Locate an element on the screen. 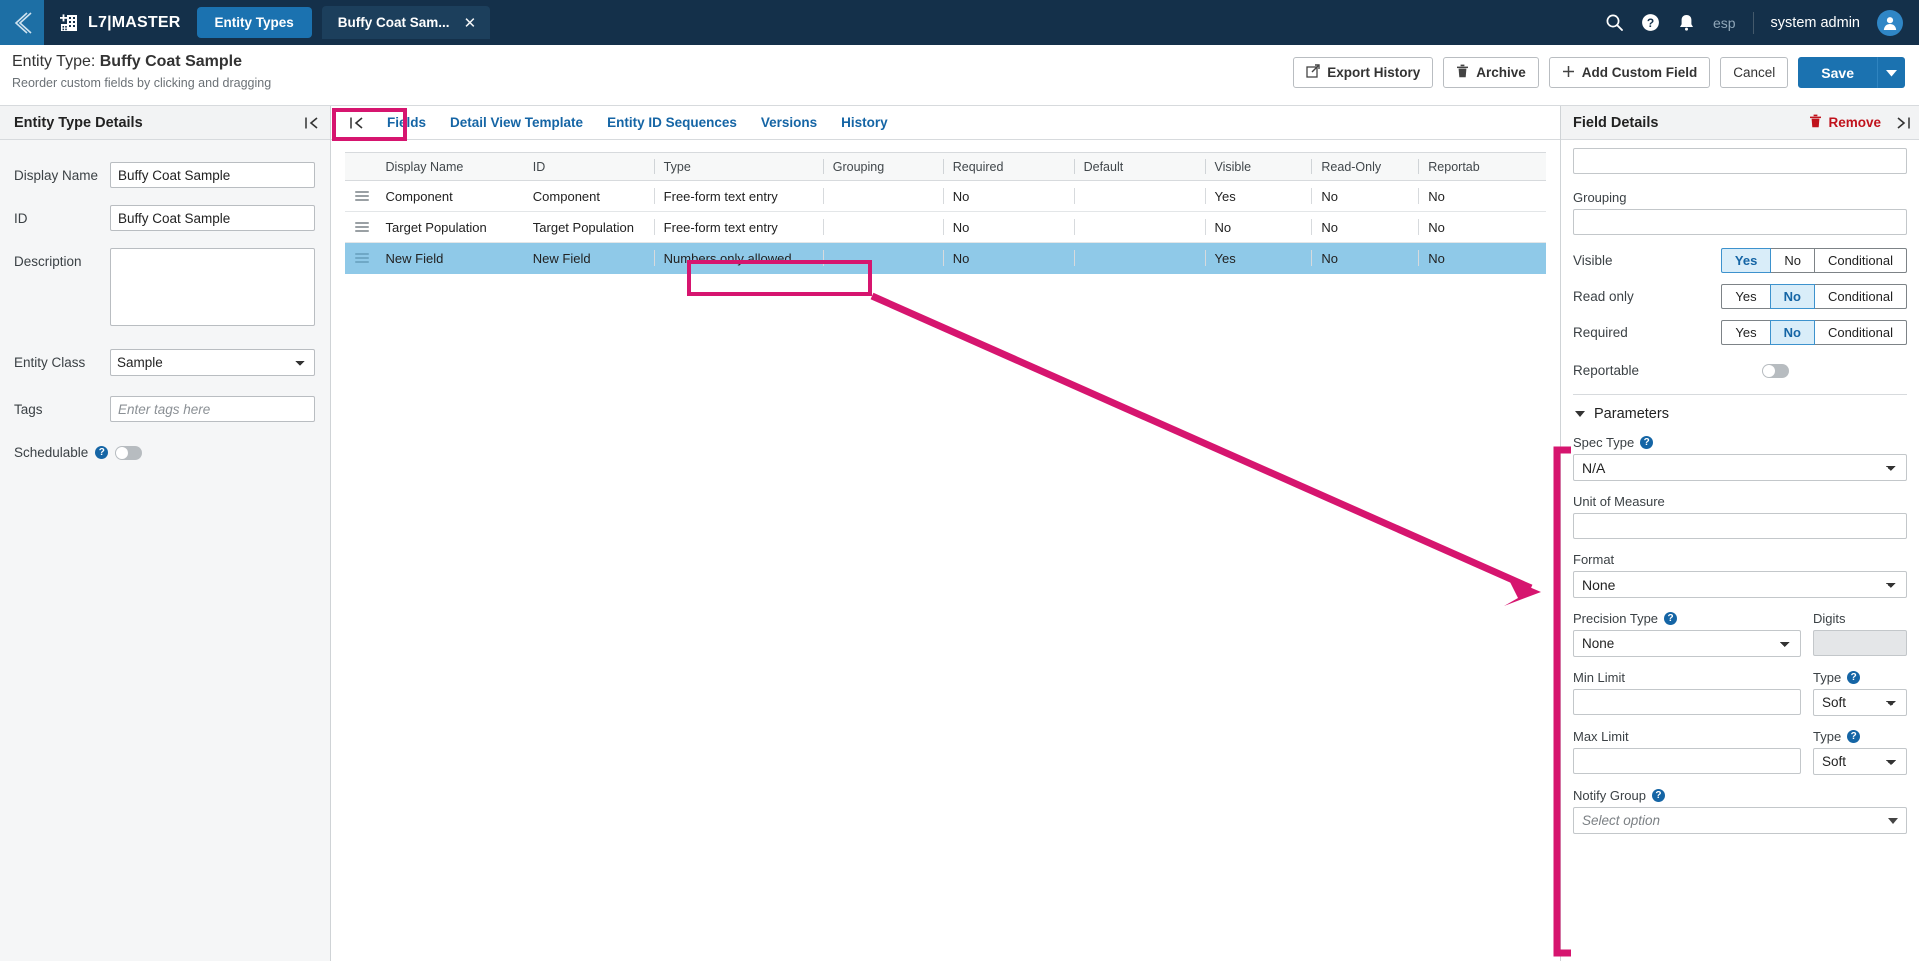 The height and width of the screenshot is (961, 1919). top-field-group is located at coordinates (1740, 161).